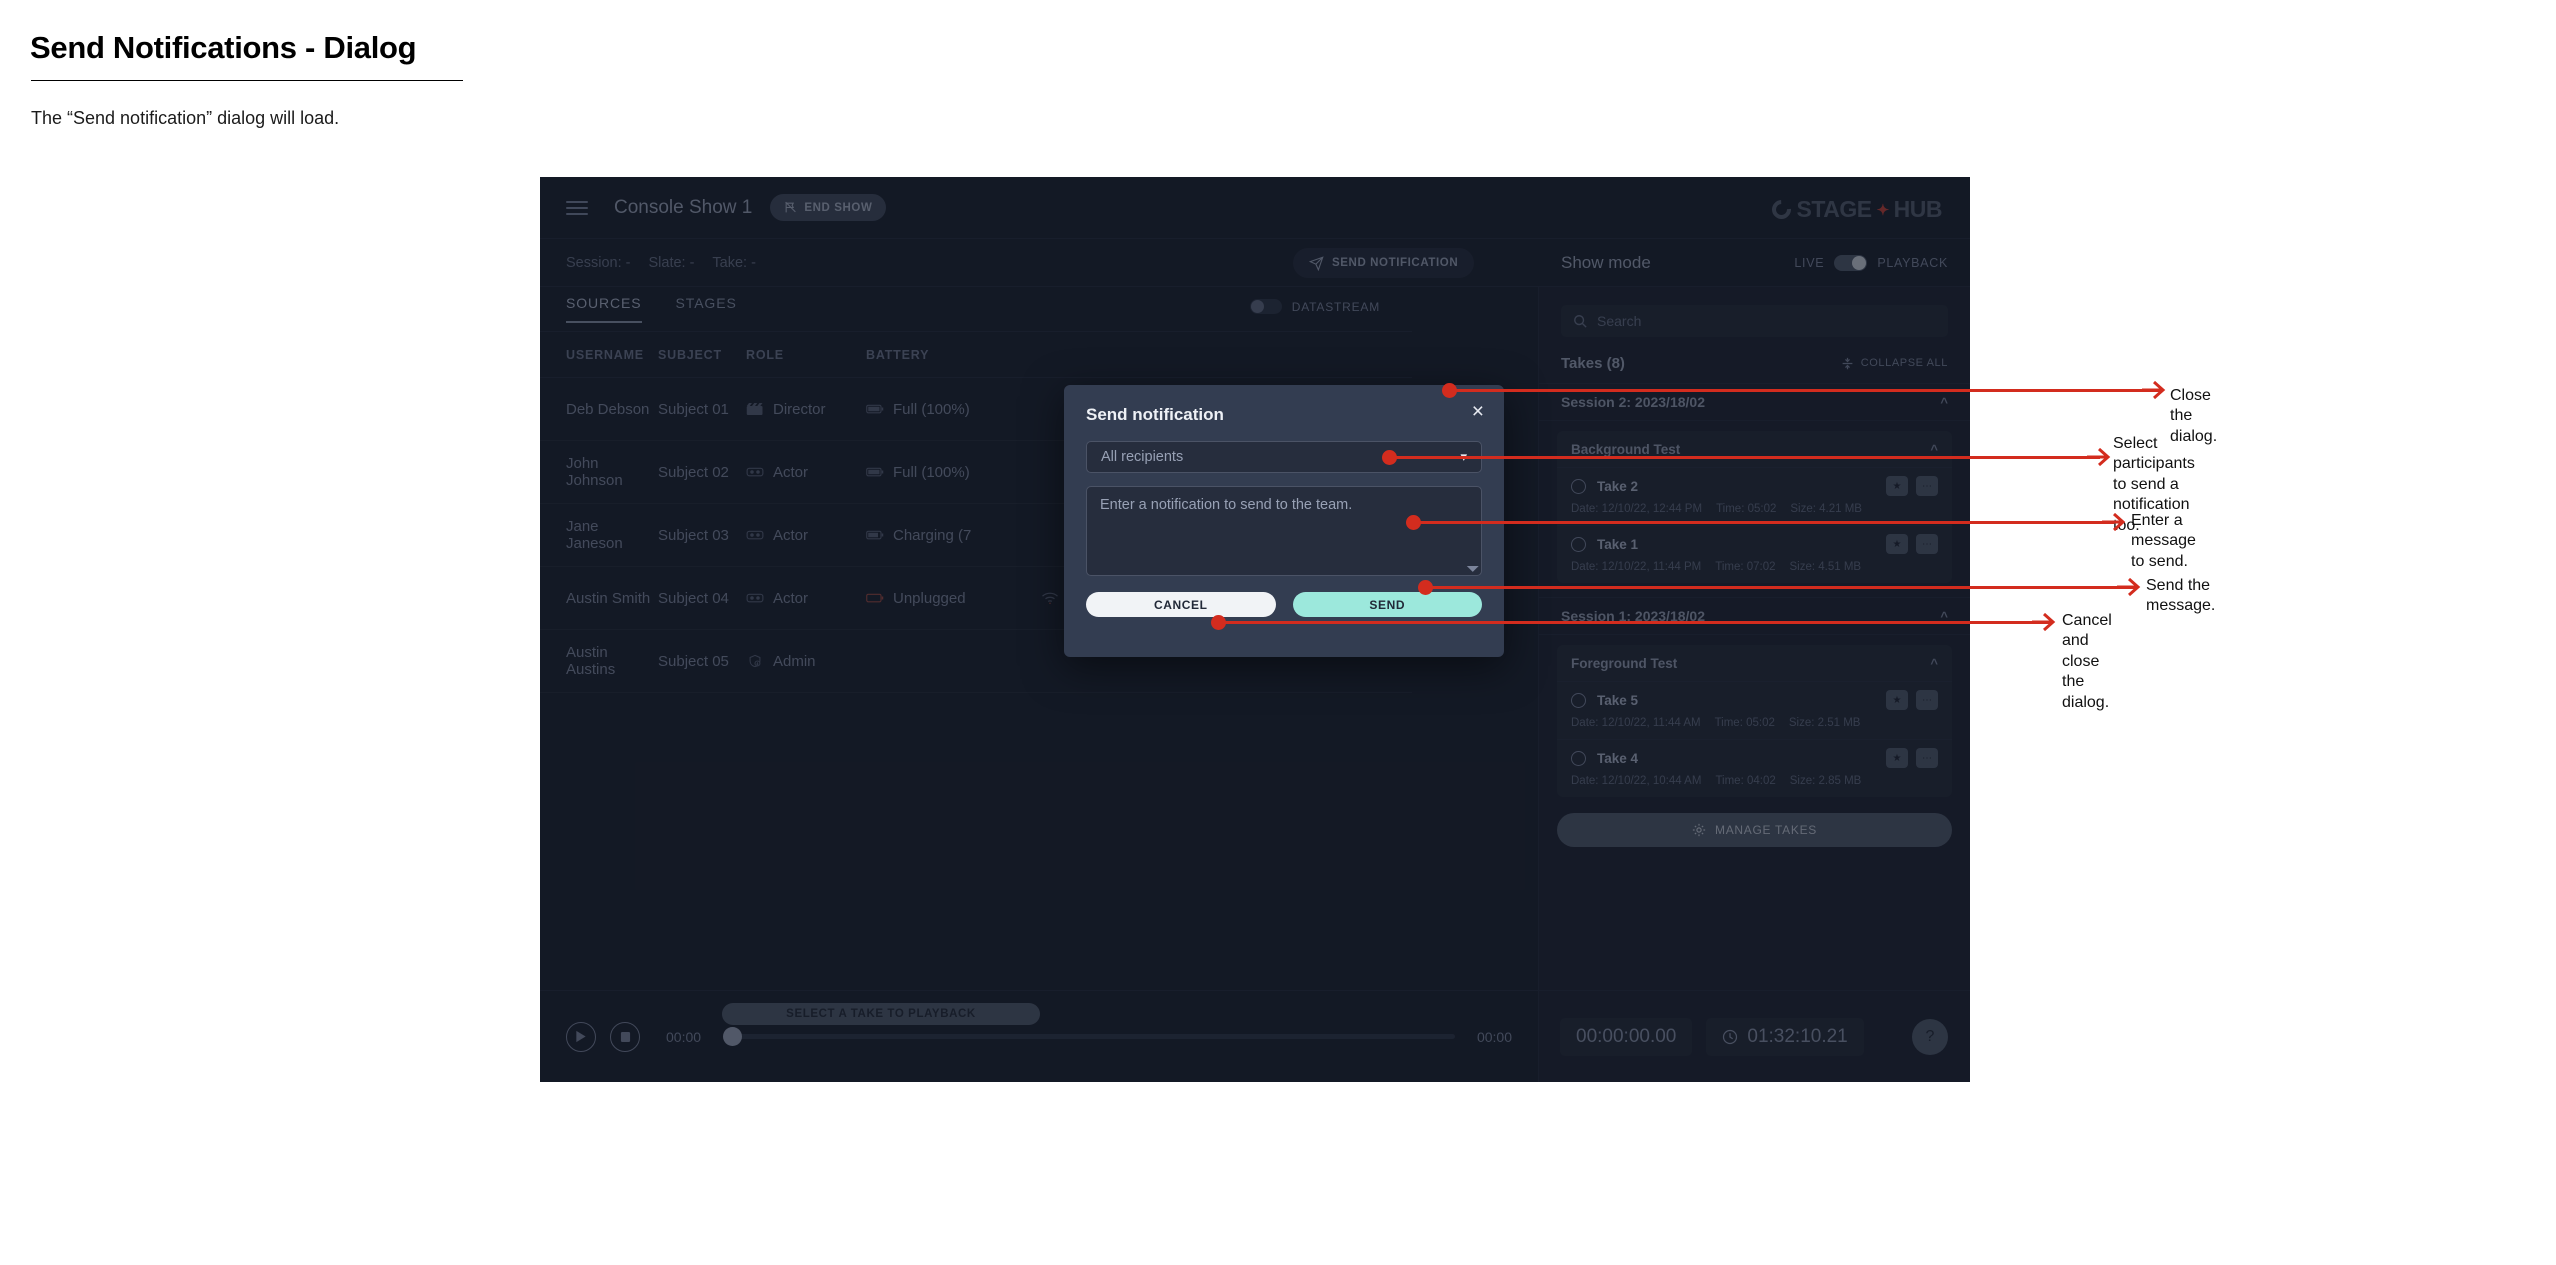  Describe the element at coordinates (1284, 604) in the screenshot. I see `dialog-actions: CANCEL SEND` at that location.